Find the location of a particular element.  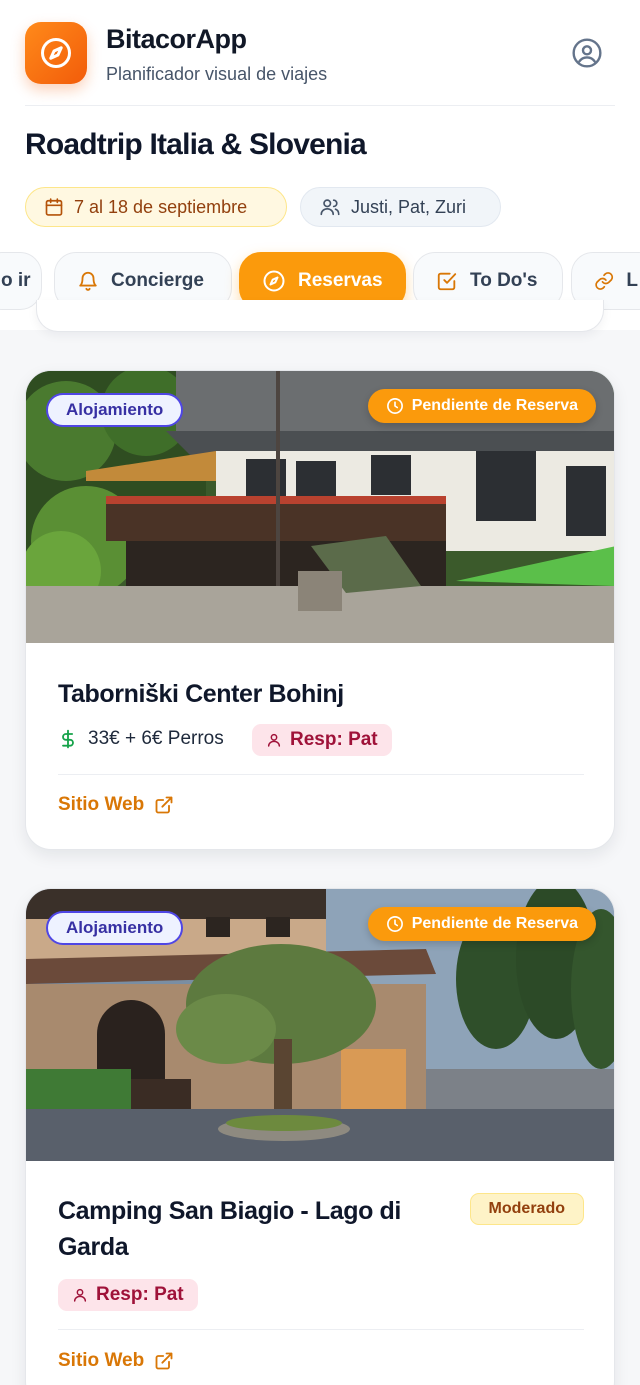

difficulty-badge: Moderado is located at coordinates (526, 1209).